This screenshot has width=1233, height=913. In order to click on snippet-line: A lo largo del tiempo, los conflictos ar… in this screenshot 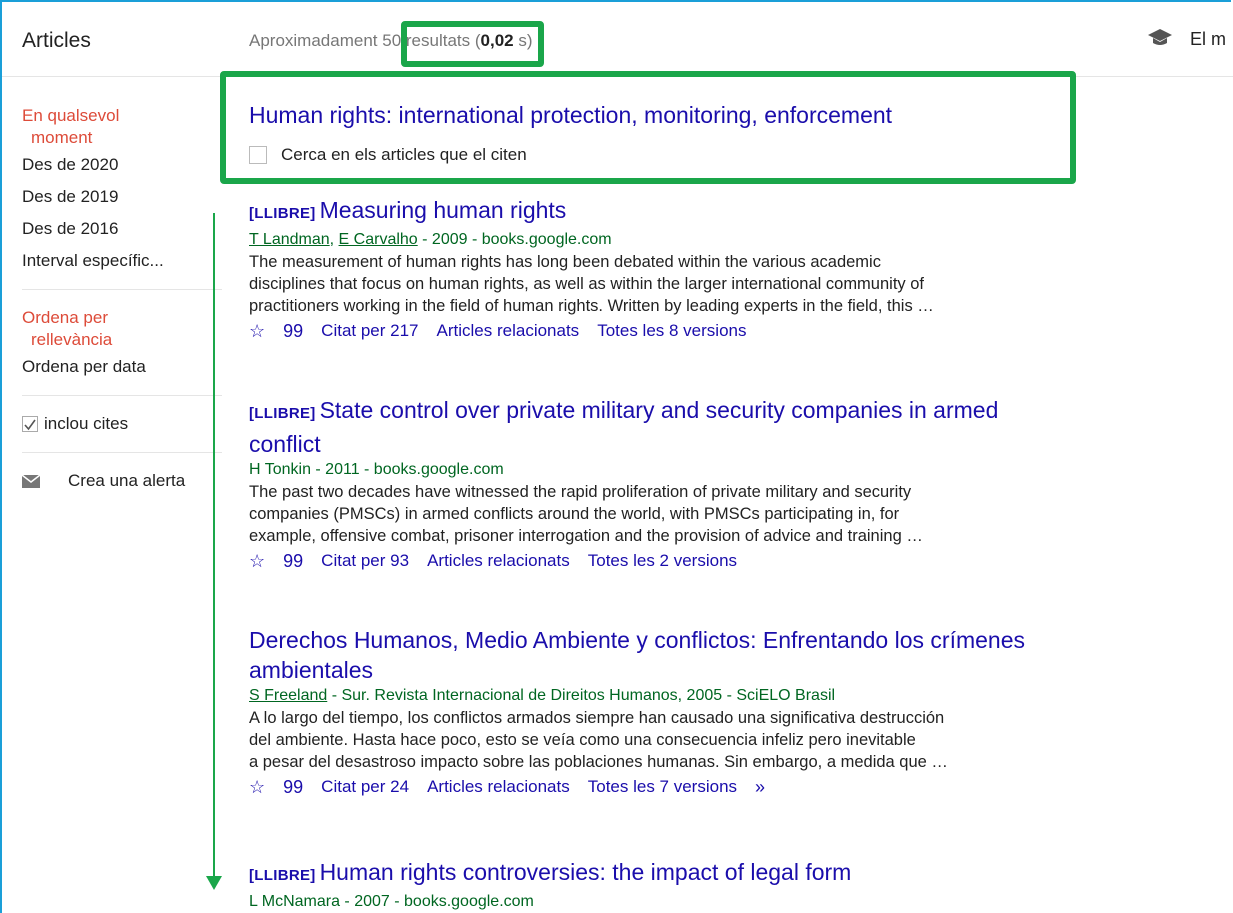, I will do `click(597, 718)`.